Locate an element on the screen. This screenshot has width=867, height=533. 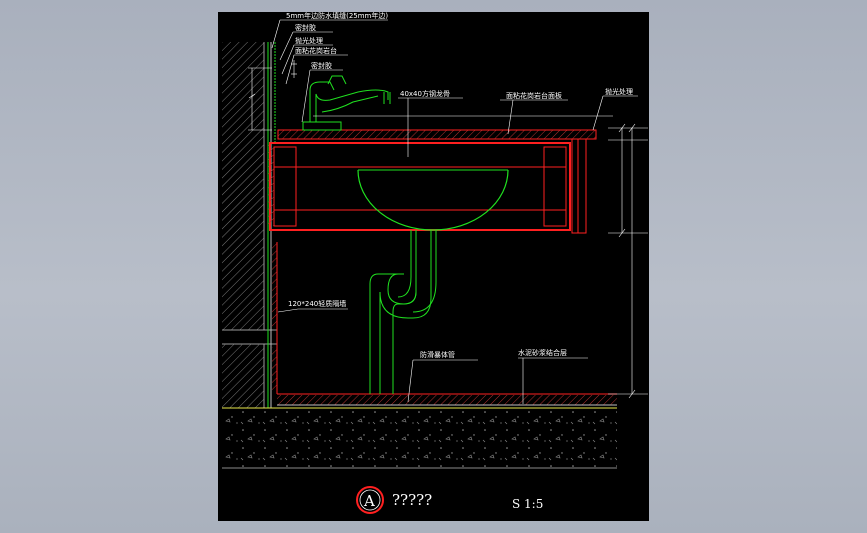
label-waterproof-top: 5mm年边防水填缝(25mm年边) is located at coordinates (337, 16).